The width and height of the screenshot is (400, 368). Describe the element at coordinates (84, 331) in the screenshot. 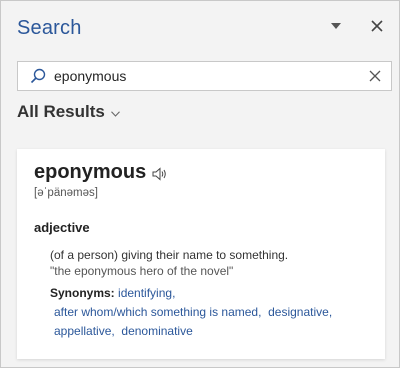

I see `synonym-link: appellative,` at that location.